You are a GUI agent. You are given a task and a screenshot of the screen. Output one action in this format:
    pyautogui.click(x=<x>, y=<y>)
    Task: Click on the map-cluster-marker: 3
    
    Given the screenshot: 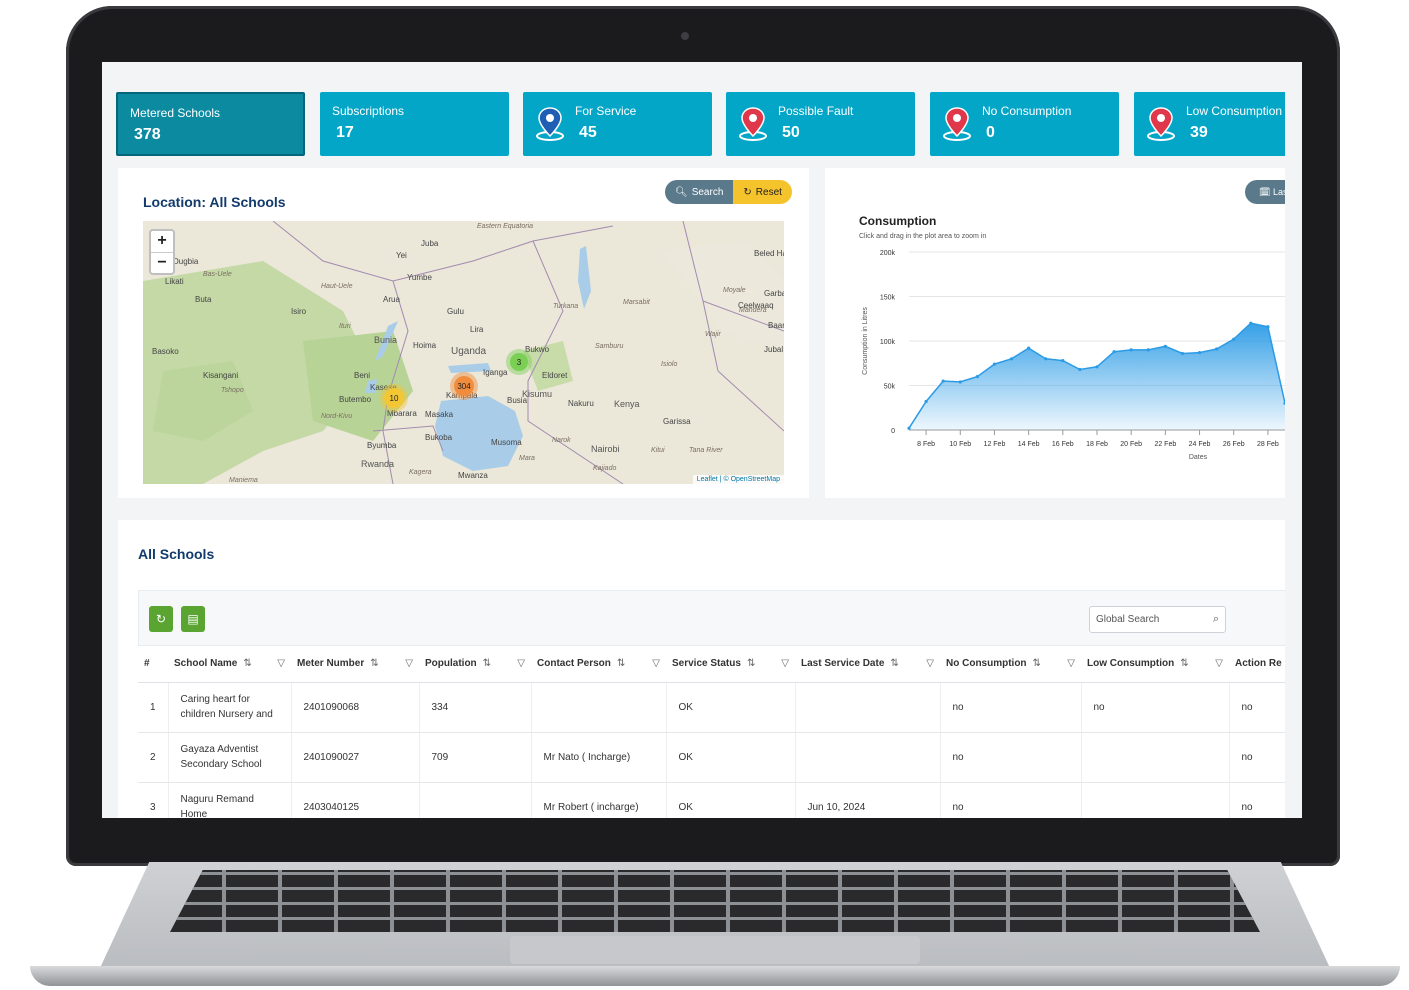 What is the action you would take?
    pyautogui.click(x=519, y=362)
    